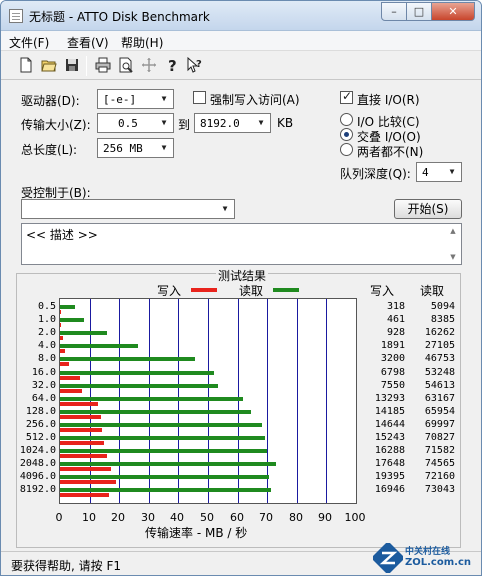 Image resolution: width=482 pixels, height=576 pixels. Describe the element at coordinates (128, 209) in the screenshot. I see `controlled-by-select: ▼` at that location.